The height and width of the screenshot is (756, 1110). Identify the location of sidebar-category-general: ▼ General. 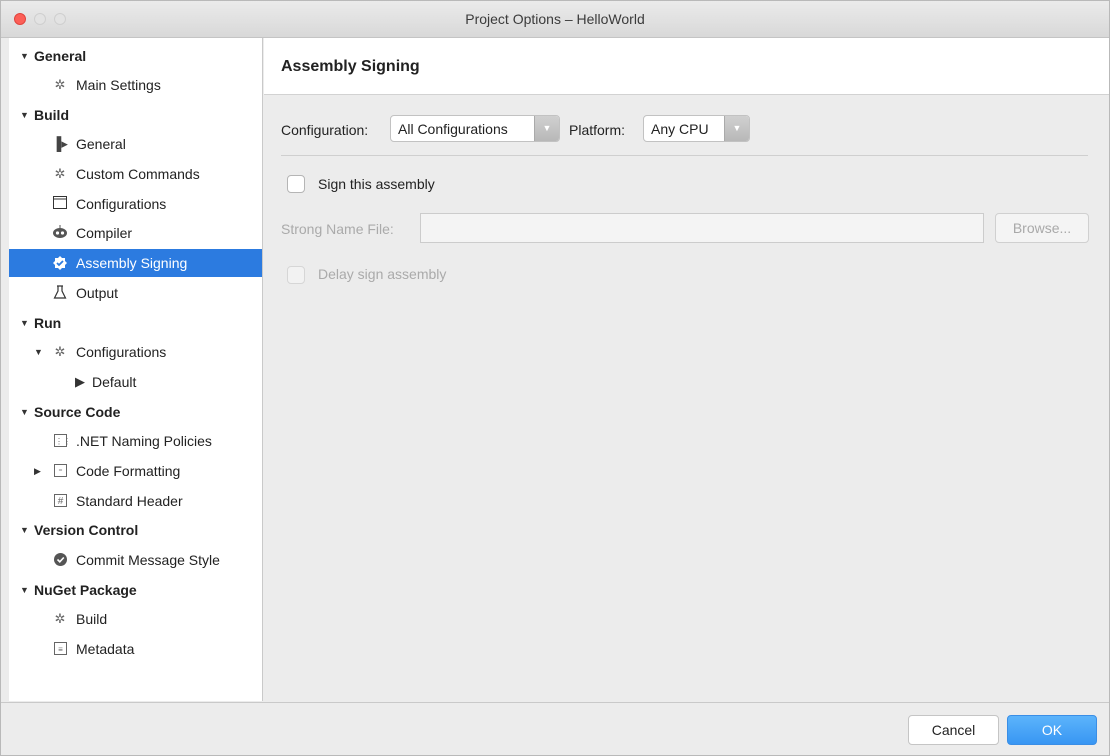
(135, 56).